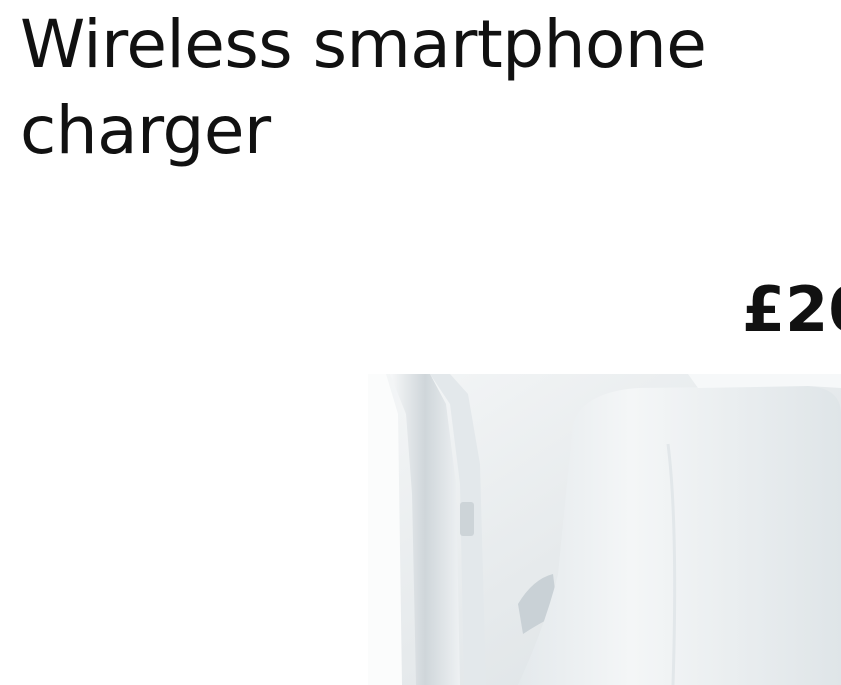 This screenshot has height=685, width=841. I want to click on door-edge, so click(385, 529).